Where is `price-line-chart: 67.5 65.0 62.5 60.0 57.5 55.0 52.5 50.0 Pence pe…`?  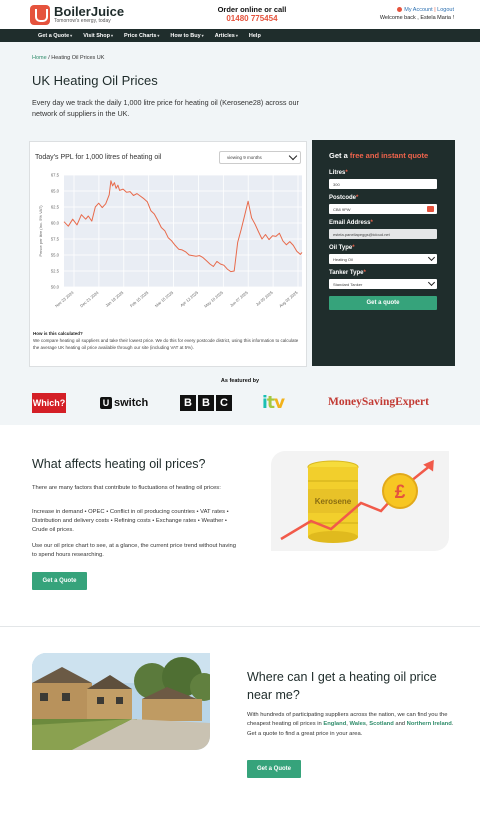
price-line-chart: 67.5 65.0 62.5 60.0 57.5 55.0 52.5 50.0 Pence pe… is located at coordinates (170, 241).